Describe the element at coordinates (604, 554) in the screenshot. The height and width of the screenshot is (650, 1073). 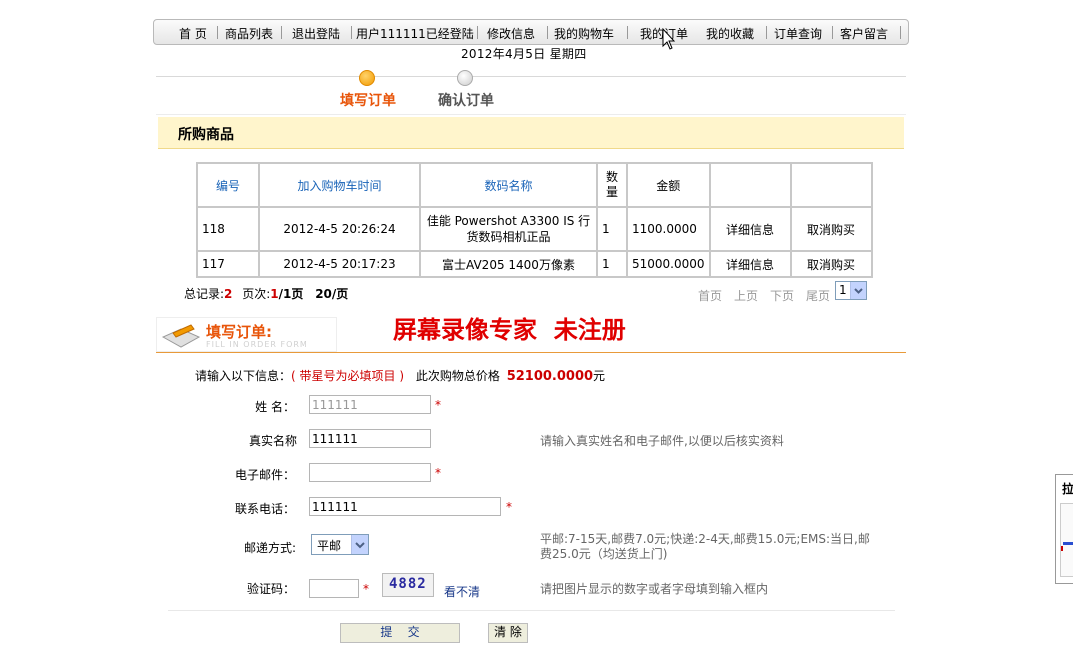
I see `shipping-hint-line2: 费25.0元（均送货上门)` at that location.